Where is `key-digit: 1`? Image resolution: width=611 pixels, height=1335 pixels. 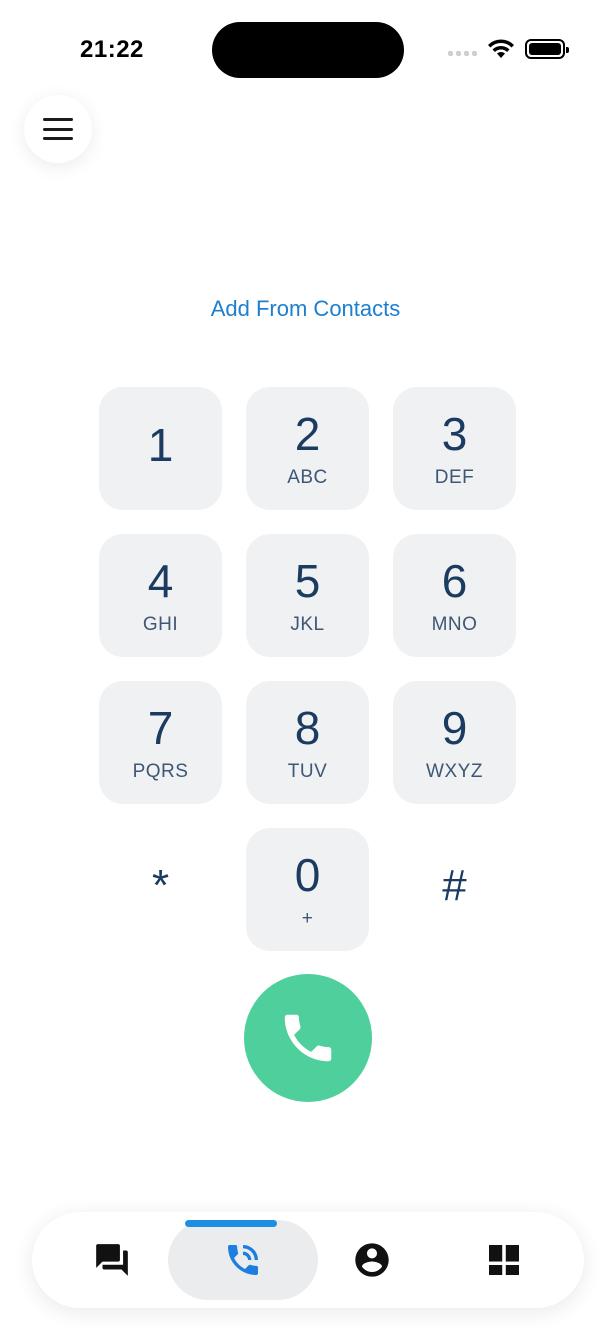
key-digit: 1 is located at coordinates (160, 444).